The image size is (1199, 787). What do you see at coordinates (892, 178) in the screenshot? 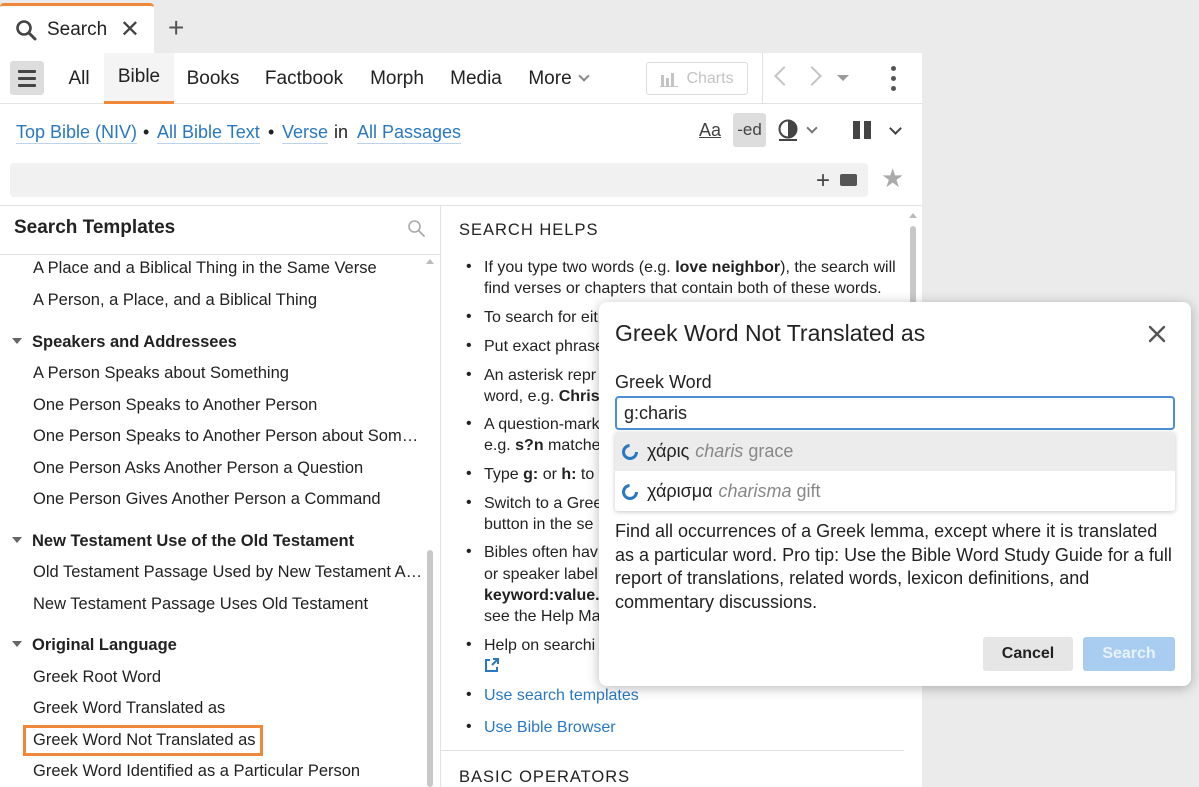
I see `star-icon: ★` at bounding box center [892, 178].